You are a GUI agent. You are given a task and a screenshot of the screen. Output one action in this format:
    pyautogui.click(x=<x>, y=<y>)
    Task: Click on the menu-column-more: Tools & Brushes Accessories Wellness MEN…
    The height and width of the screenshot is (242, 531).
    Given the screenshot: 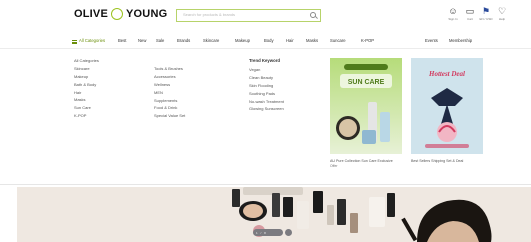 What is the action you would take?
    pyautogui.click(x=169, y=93)
    